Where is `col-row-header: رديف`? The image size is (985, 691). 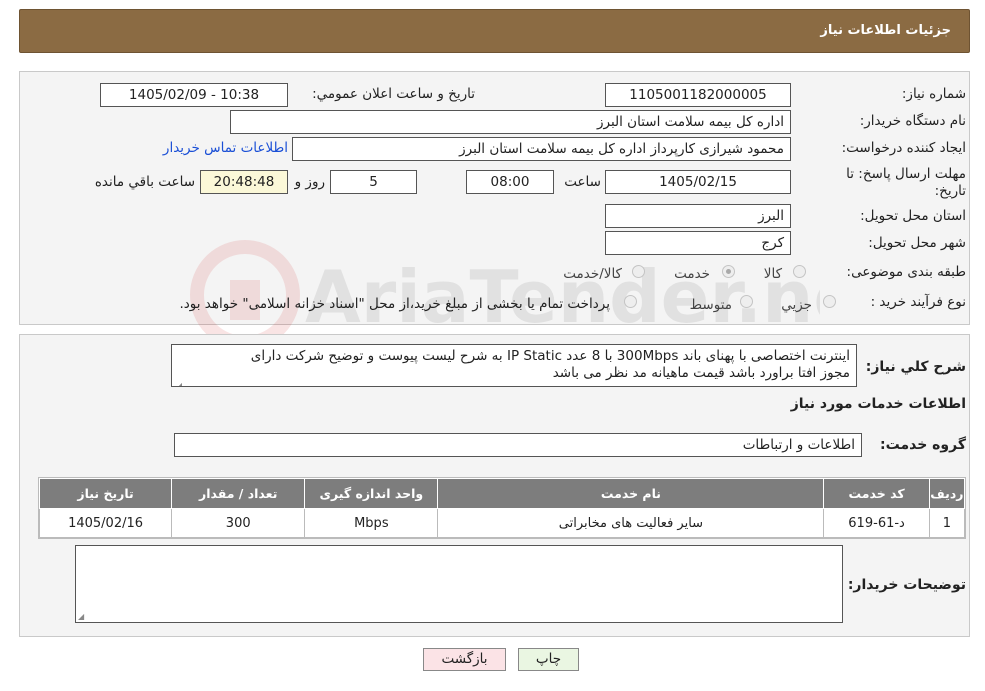
col-row-header: رديف is located at coordinates (947, 493).